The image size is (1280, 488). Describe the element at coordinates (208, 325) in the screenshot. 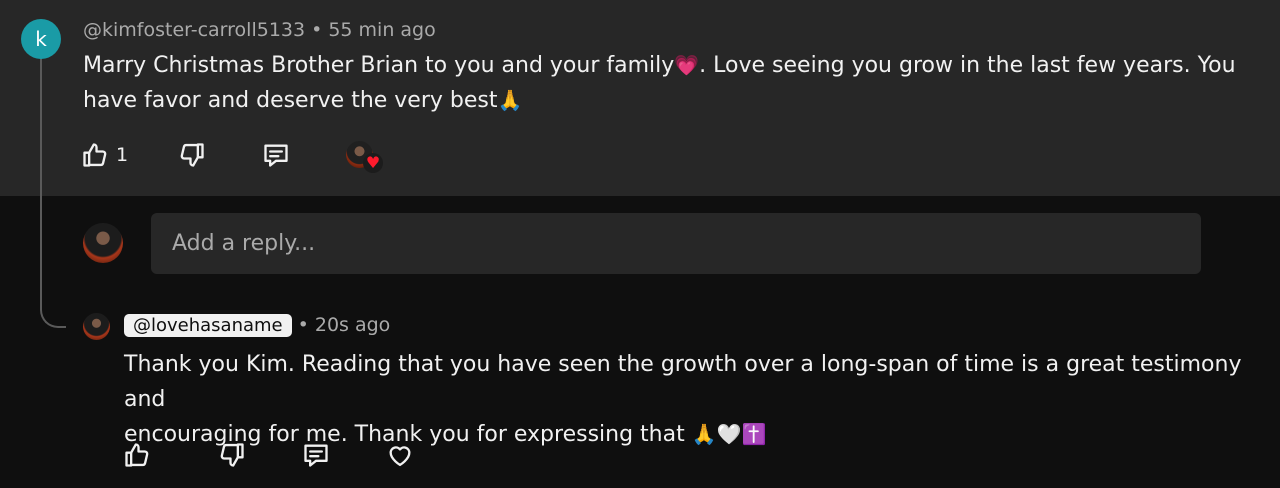

I see `reply-author-chip: @lovehasaname` at that location.